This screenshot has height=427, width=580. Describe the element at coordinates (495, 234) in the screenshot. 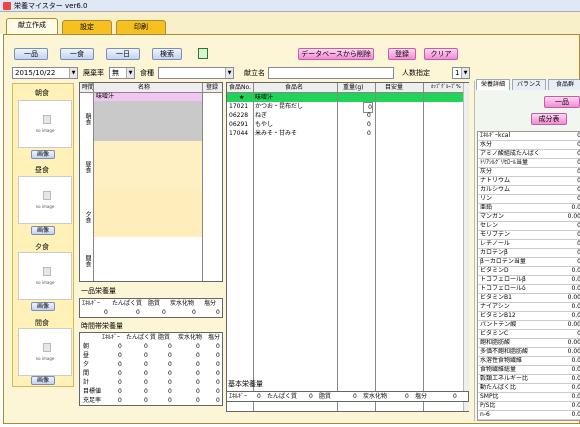

I see `nutrient-name: モリブデン` at that location.